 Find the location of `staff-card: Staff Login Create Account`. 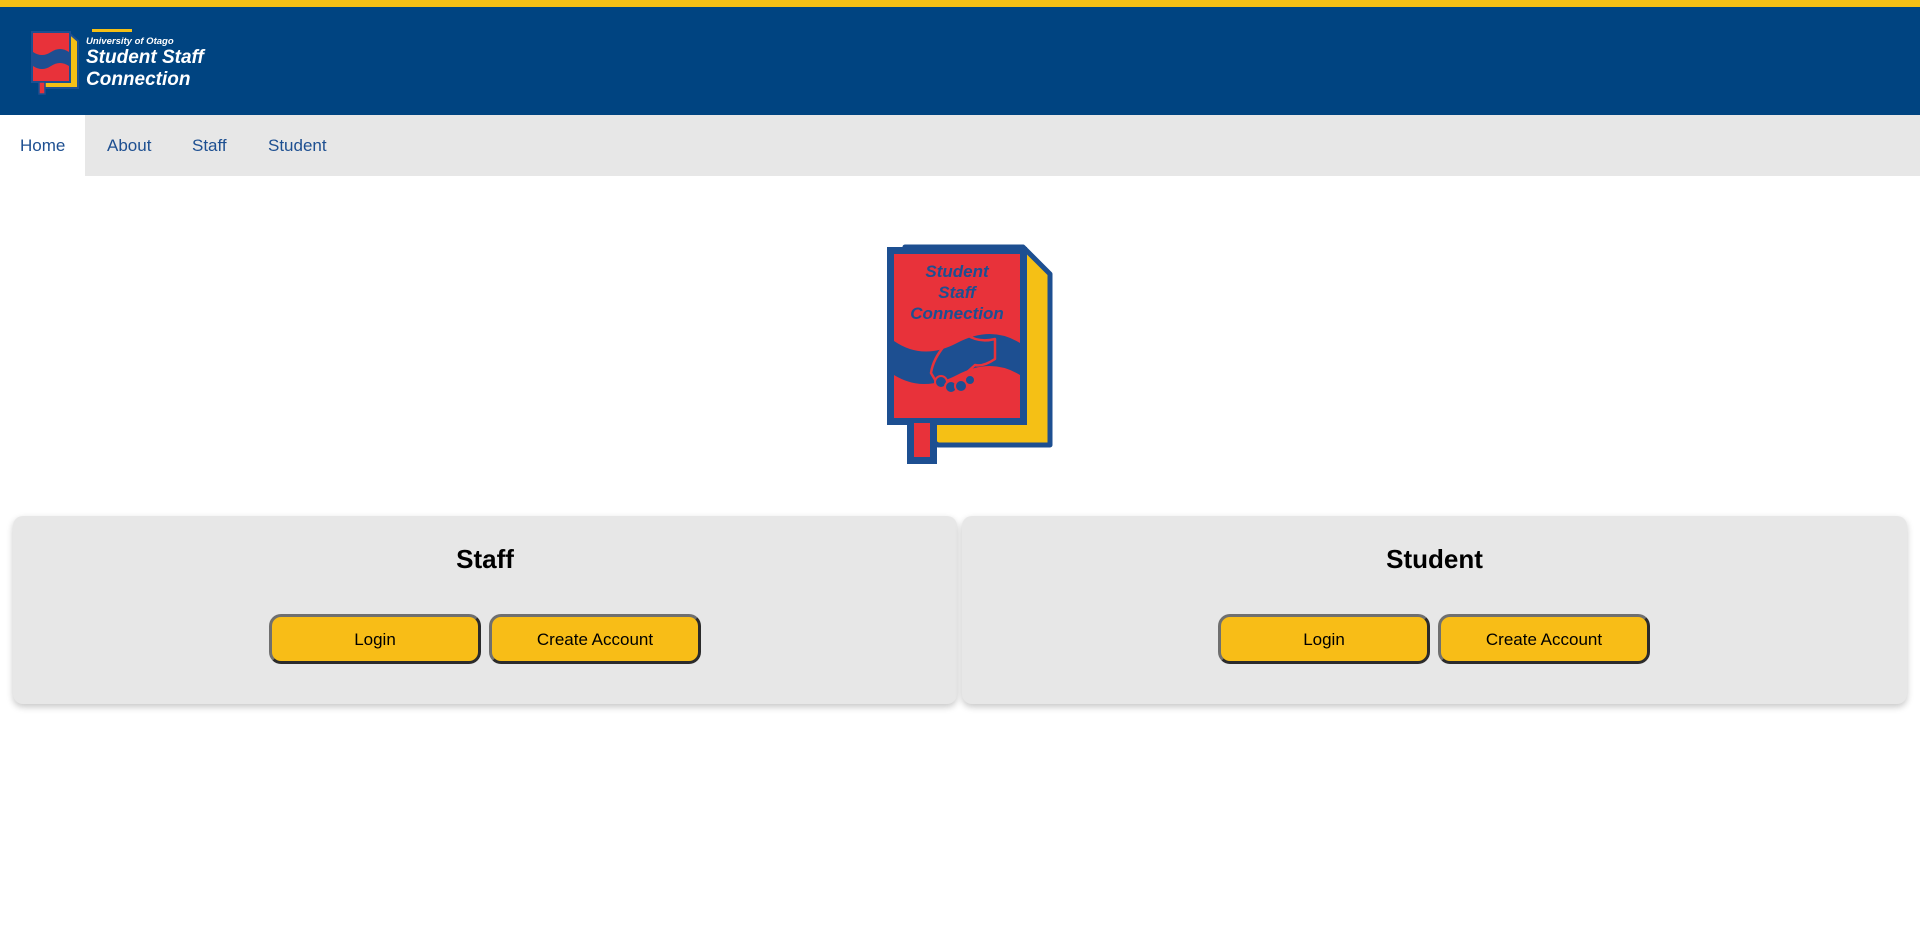

staff-card: Staff Login Create Account is located at coordinates (485, 610).